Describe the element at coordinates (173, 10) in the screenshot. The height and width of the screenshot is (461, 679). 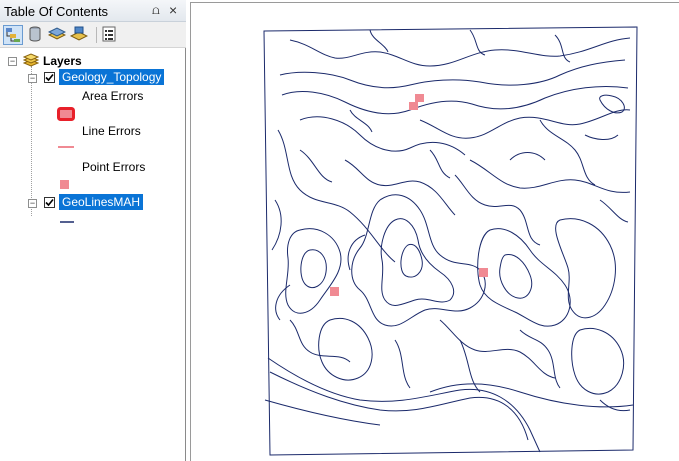
I see `close-icon: ×` at that location.